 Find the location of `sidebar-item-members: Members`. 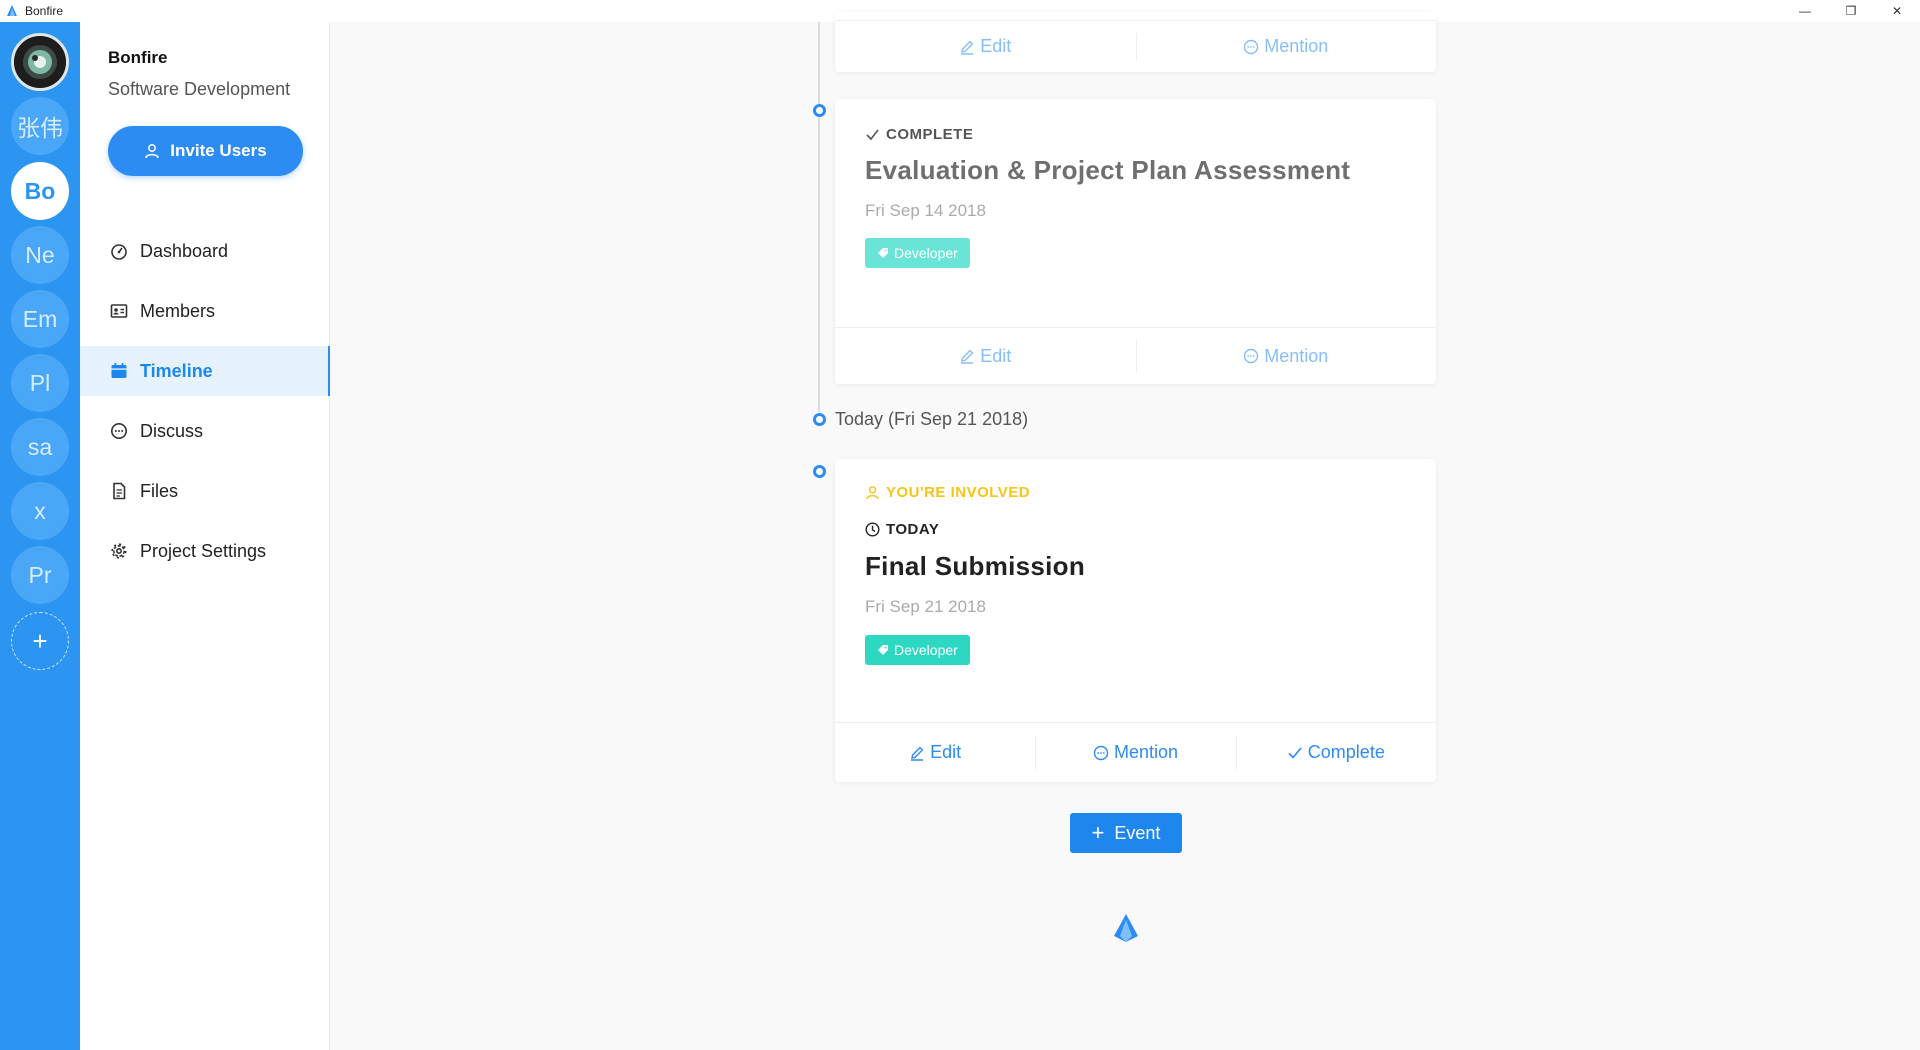

sidebar-item-members: Members is located at coordinates (205, 311).